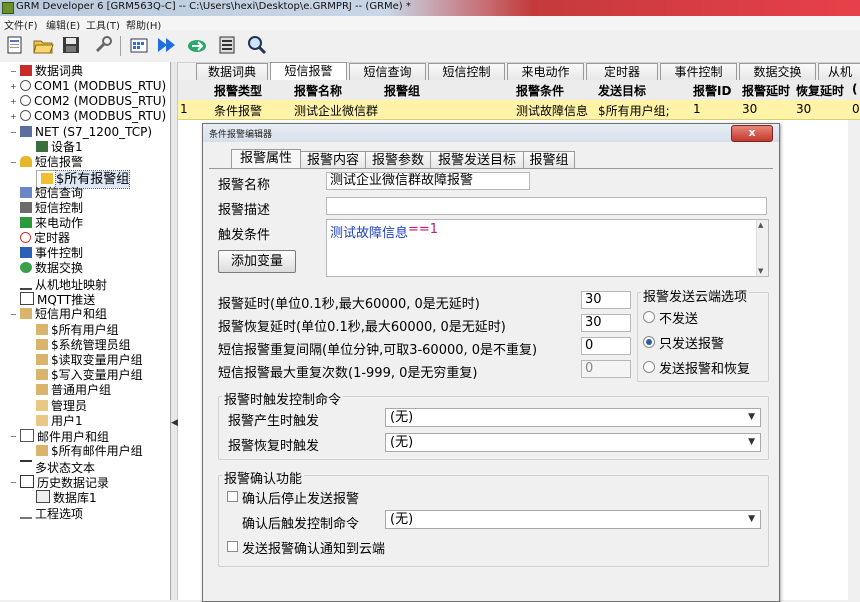 This screenshot has width=860, height=602. What do you see at coordinates (333, 160) in the screenshot?
I see `tab-alarm-content: 报警内容` at bounding box center [333, 160].